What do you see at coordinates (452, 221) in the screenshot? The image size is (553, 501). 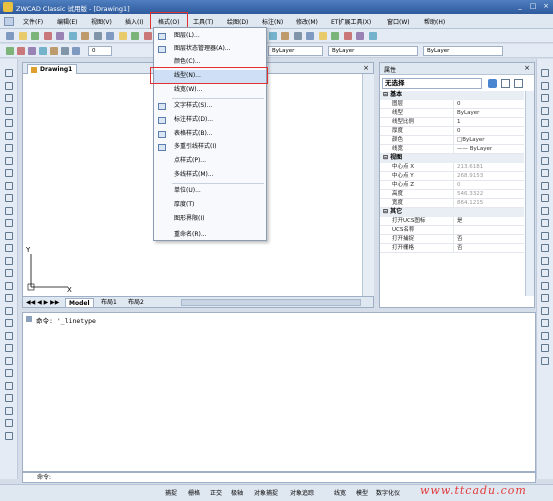 I see `property-row: 打开UCS图标是` at bounding box center [452, 221].